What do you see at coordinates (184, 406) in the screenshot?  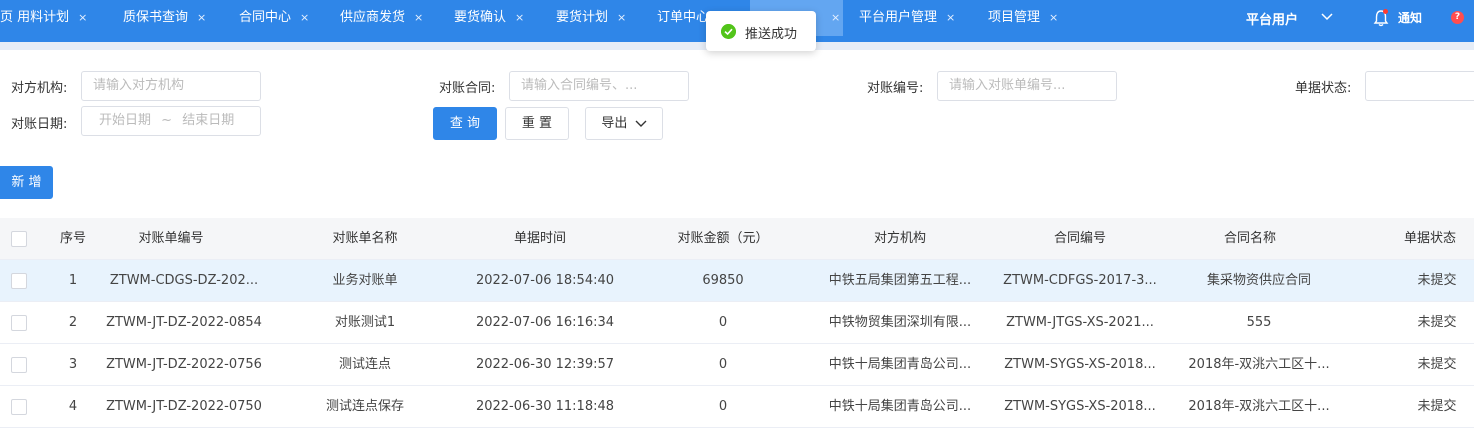 I see `cell-statement-no: ZTWM-JT-DZ-2022-0750` at bounding box center [184, 406].